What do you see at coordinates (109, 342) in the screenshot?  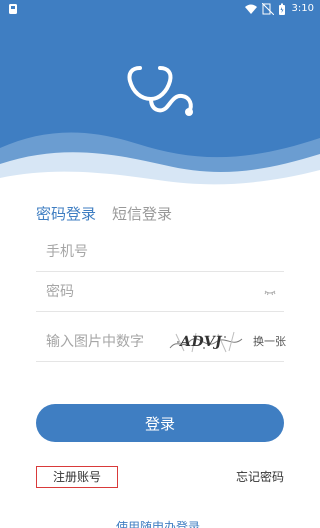 I see `captcha-input` at bounding box center [109, 342].